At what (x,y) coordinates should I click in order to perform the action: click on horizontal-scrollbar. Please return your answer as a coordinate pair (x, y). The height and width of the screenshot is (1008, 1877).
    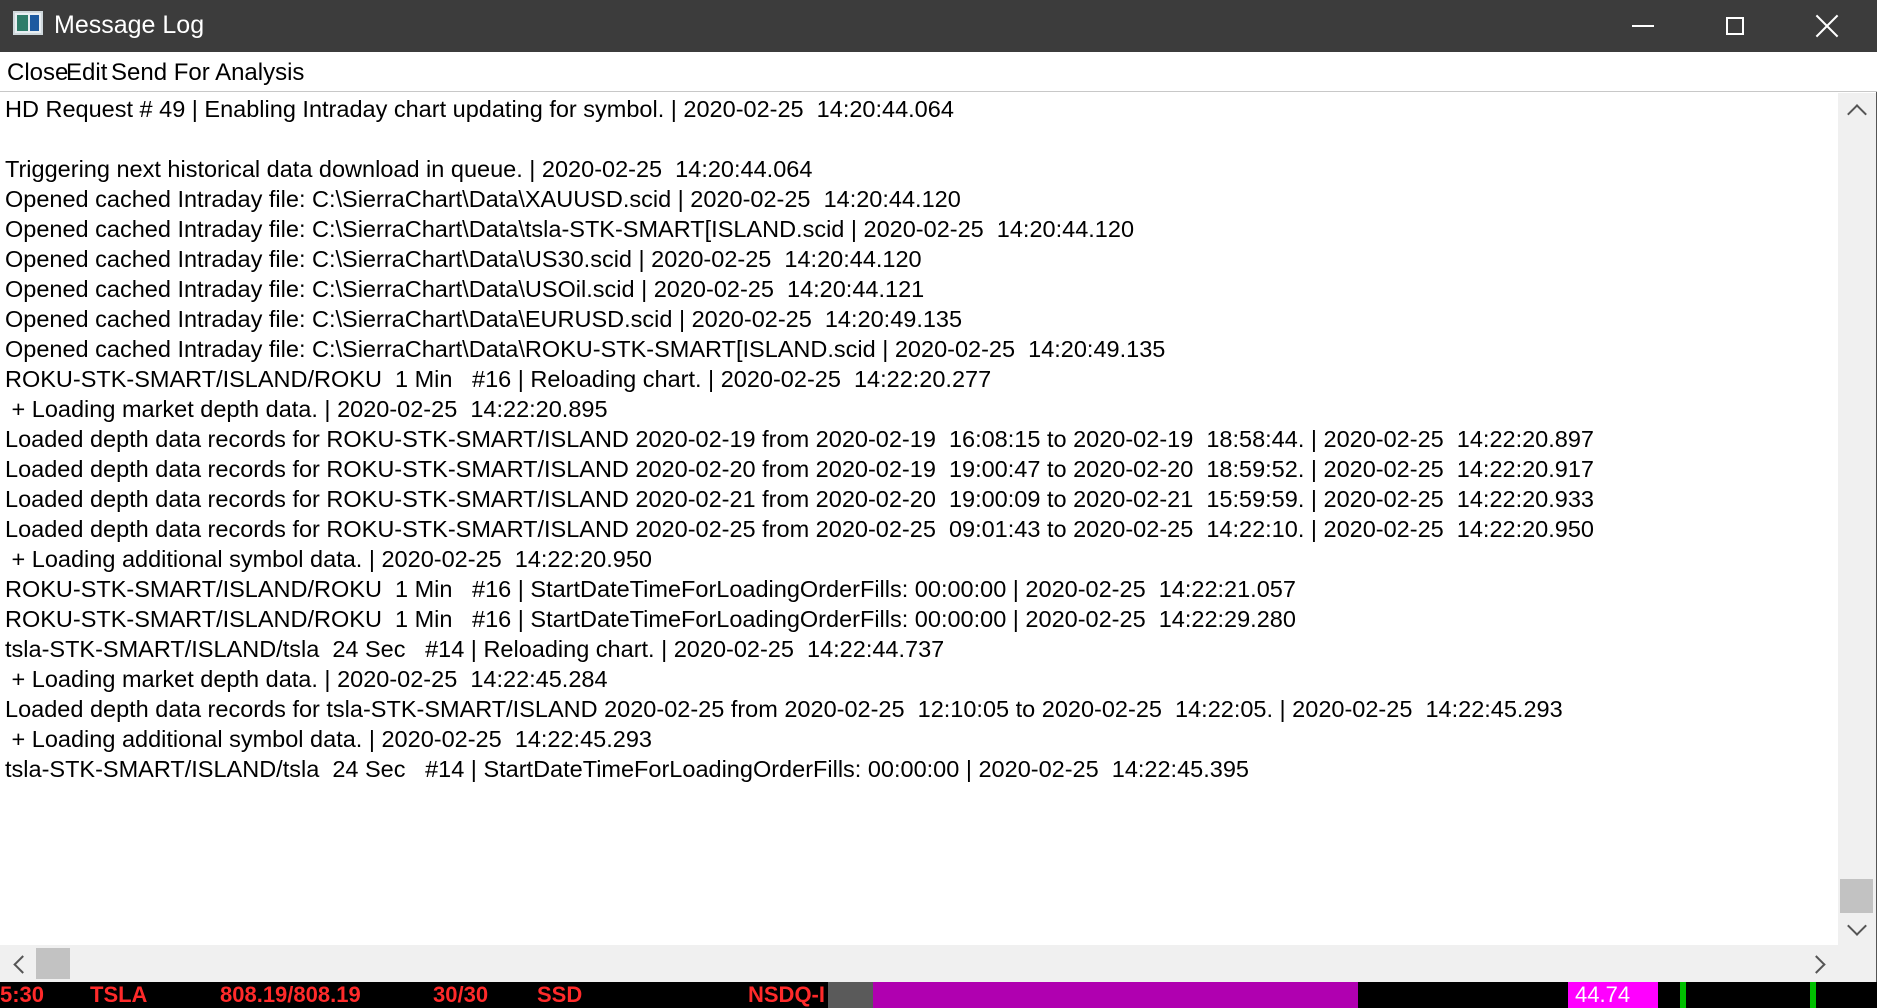
    Looking at the image, I should click on (919, 963).